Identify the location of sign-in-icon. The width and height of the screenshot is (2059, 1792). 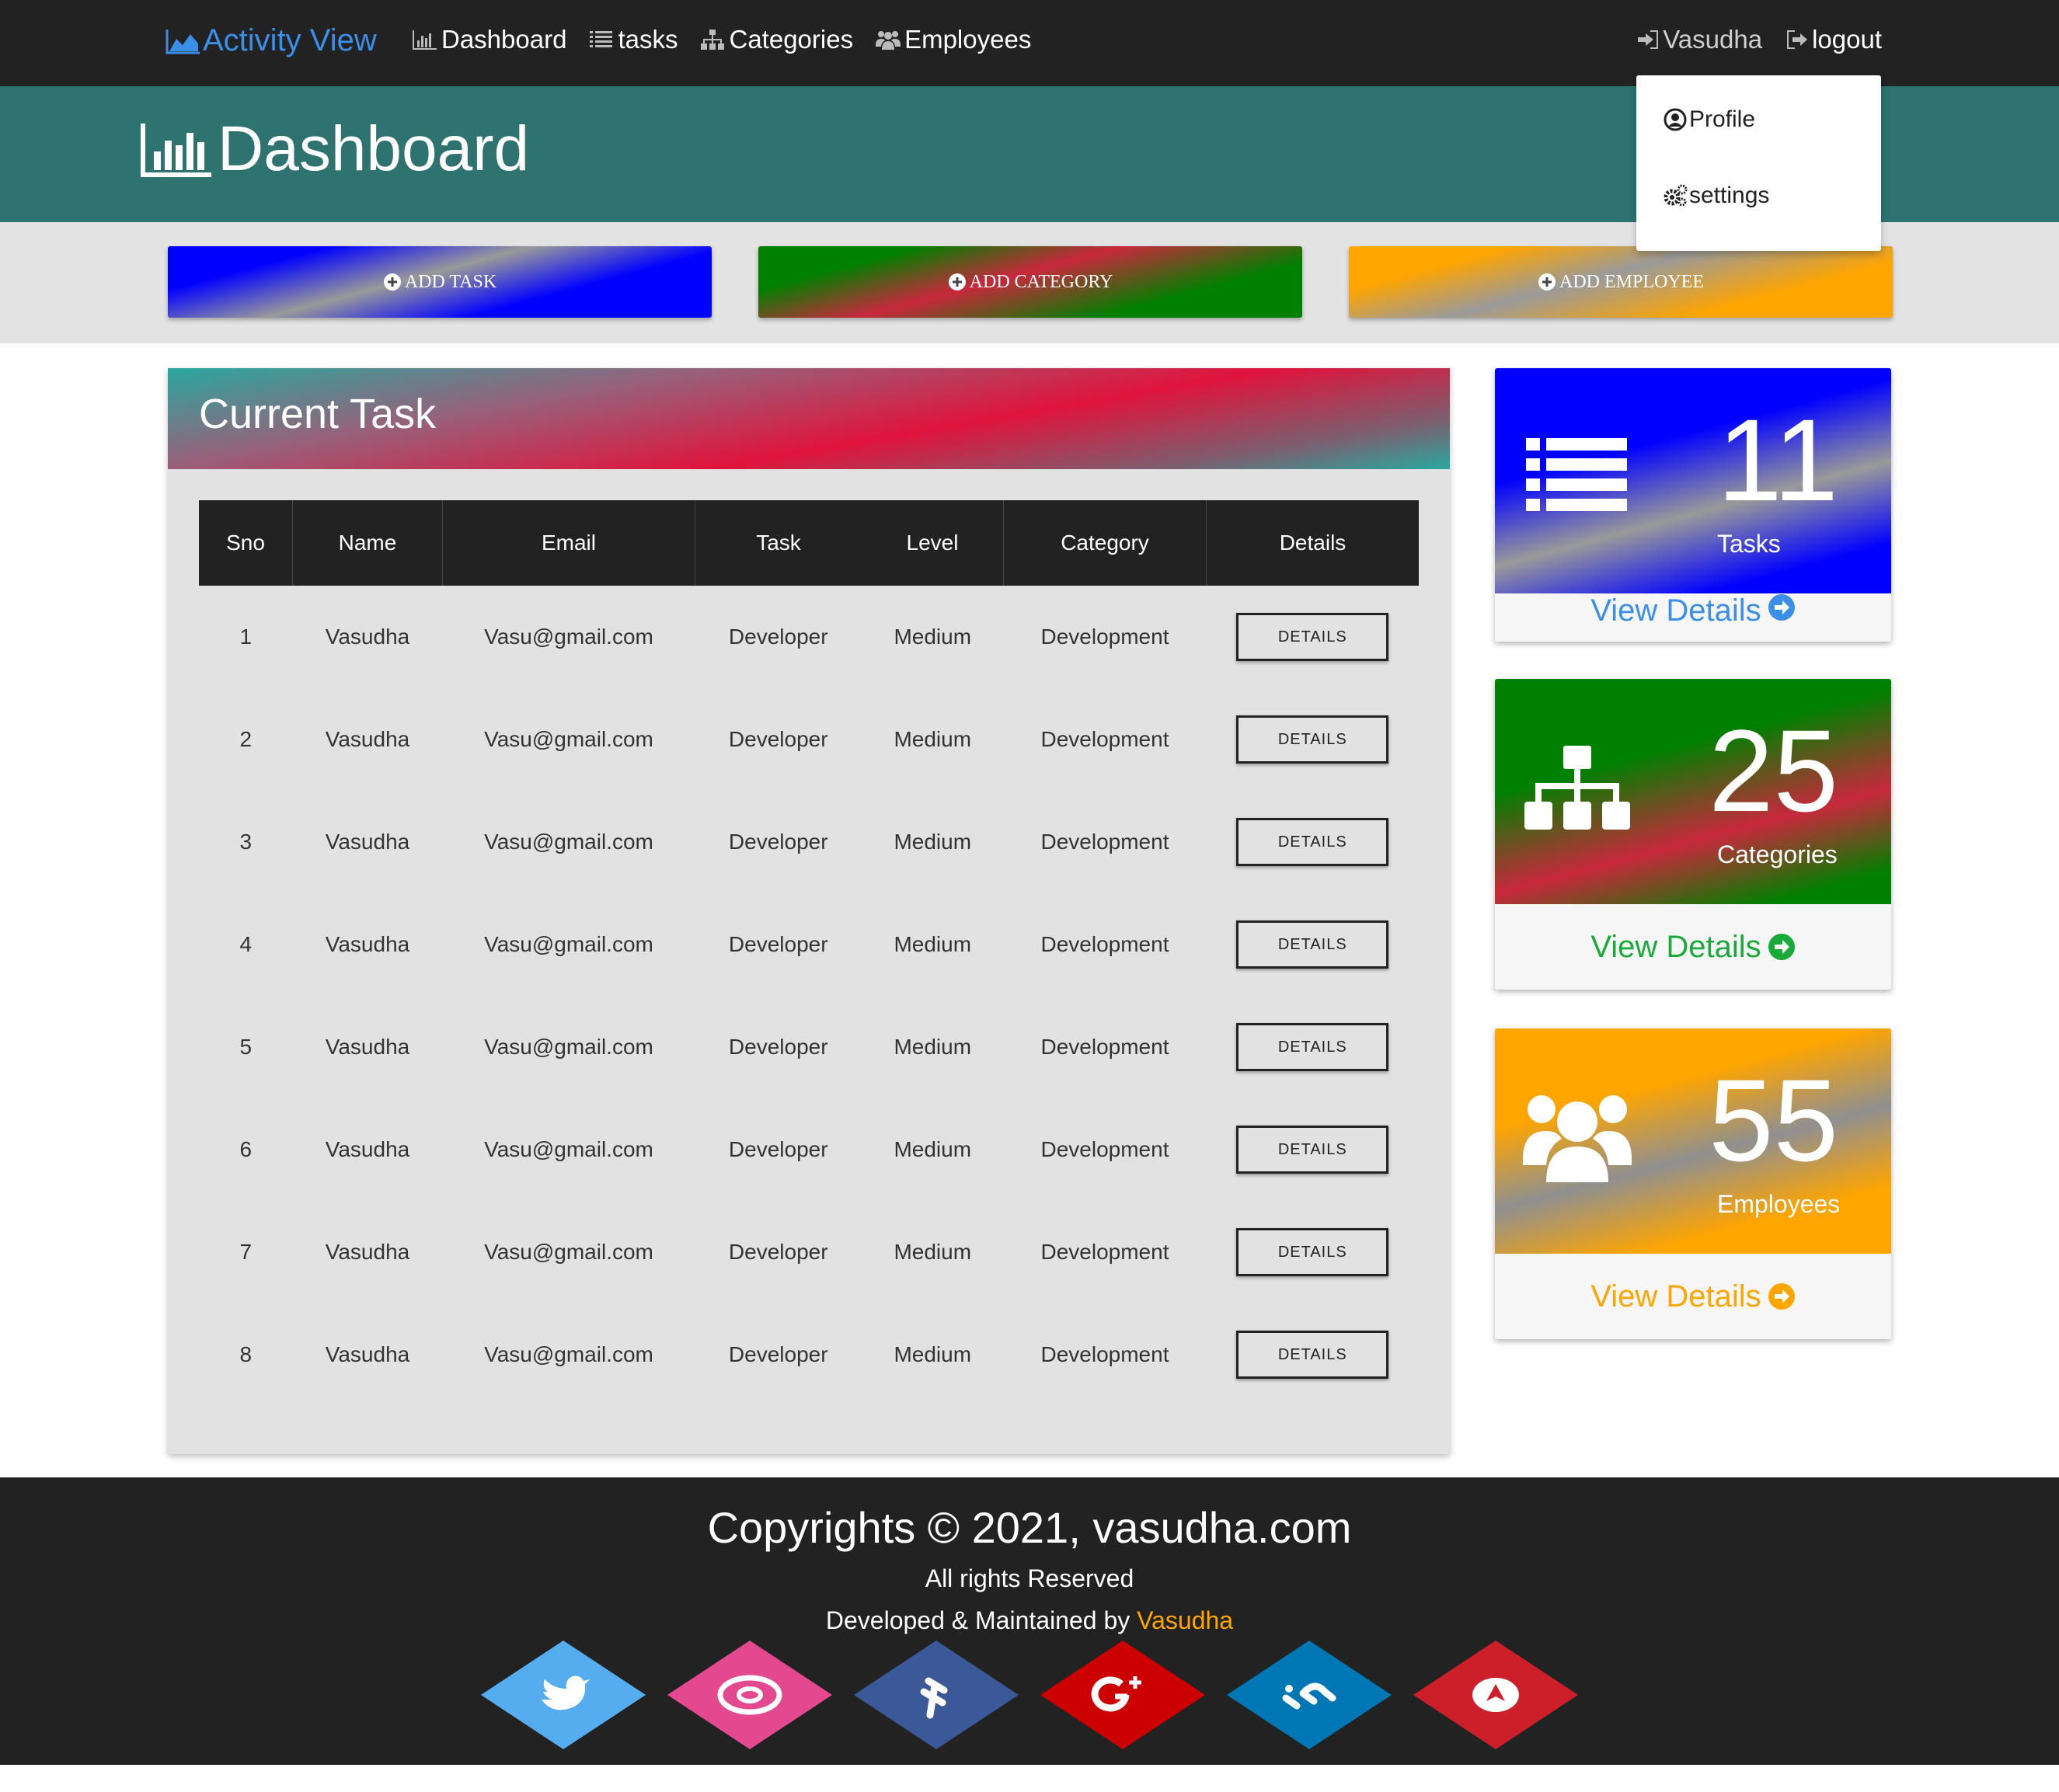
(1649, 39).